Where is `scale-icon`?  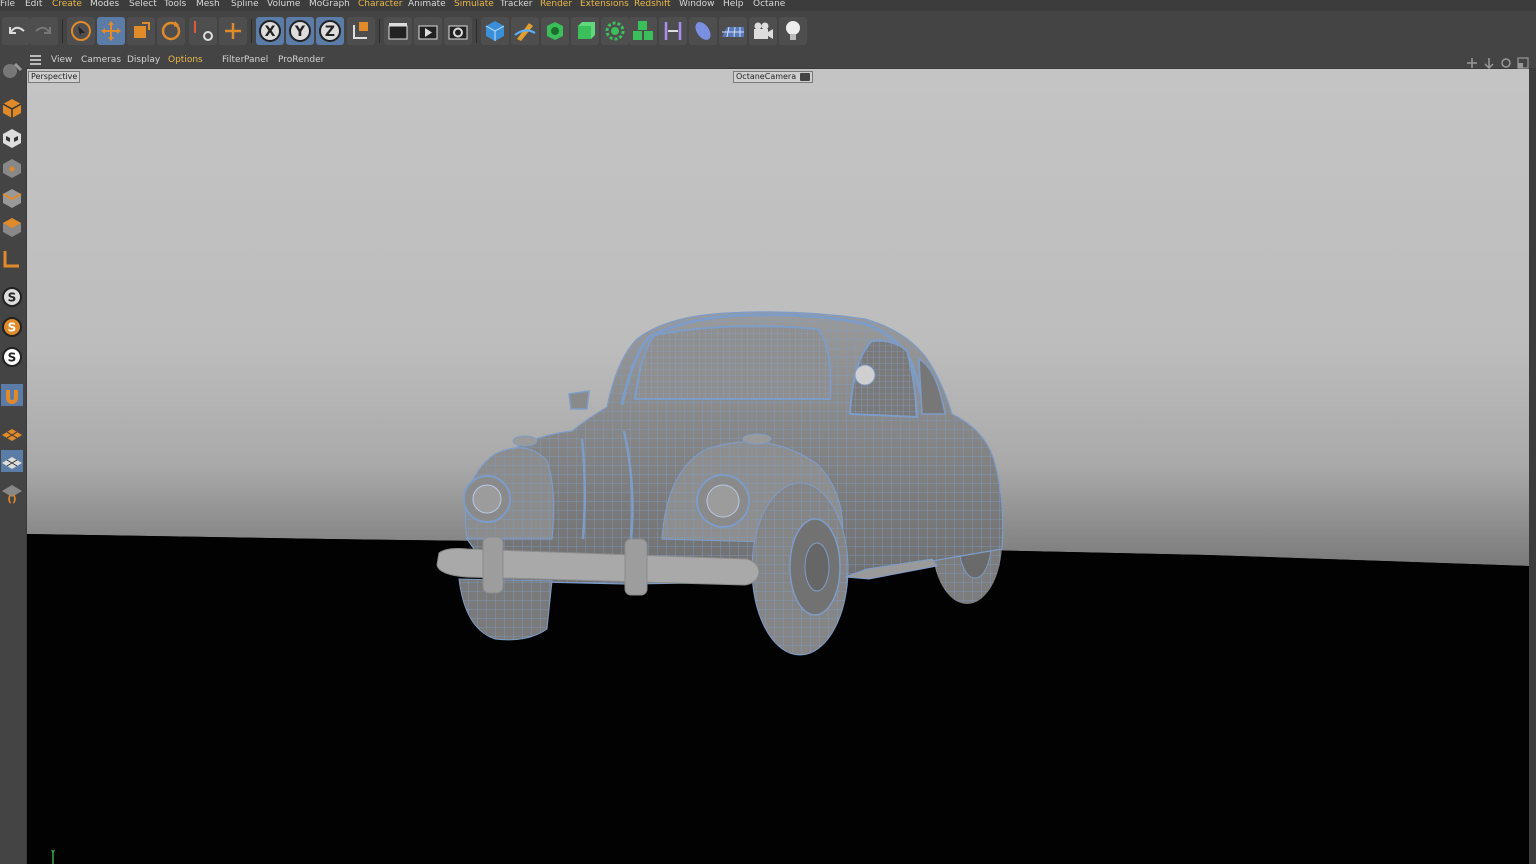 scale-icon is located at coordinates (142, 30).